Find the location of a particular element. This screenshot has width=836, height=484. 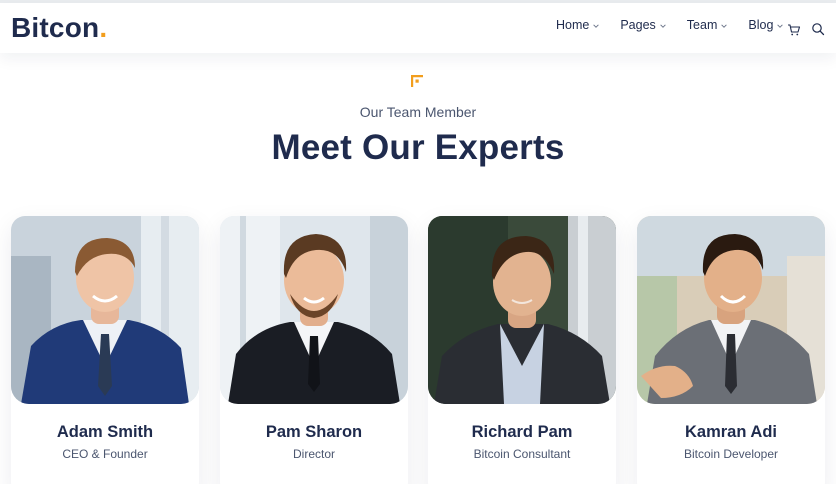

nav-item-home: Home is located at coordinates (578, 25).